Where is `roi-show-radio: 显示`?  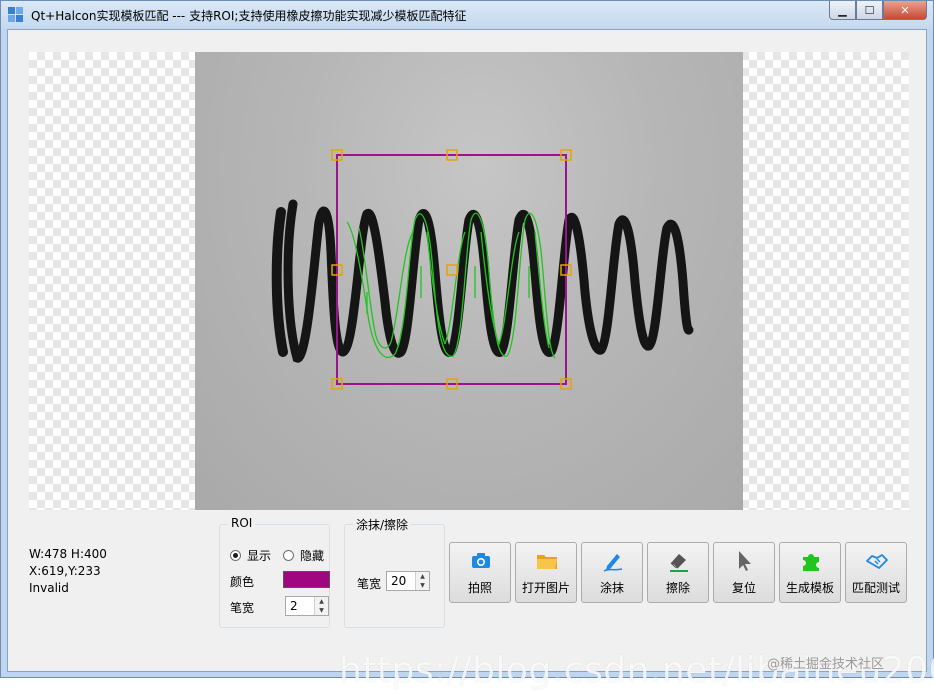 roi-show-radio: 显示 is located at coordinates (250, 555).